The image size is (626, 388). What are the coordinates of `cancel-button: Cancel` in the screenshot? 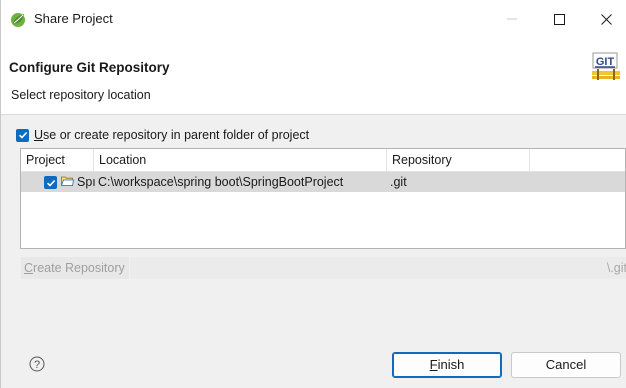 It's located at (566, 365).